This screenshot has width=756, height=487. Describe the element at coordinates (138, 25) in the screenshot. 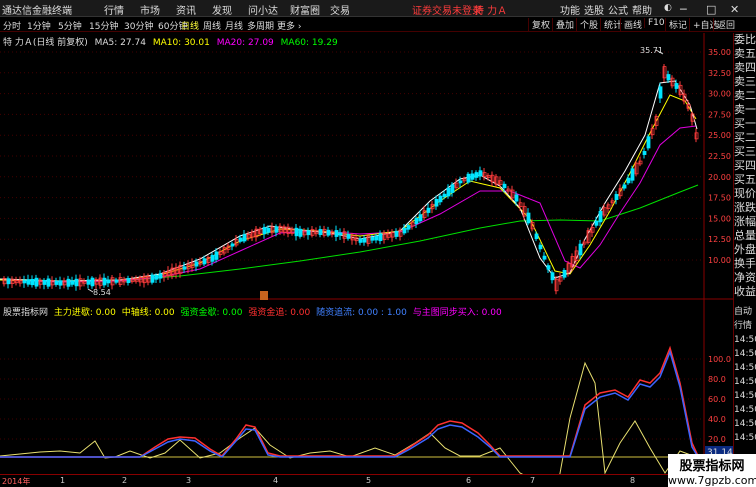

I see `period-30min: 30分钟` at that location.